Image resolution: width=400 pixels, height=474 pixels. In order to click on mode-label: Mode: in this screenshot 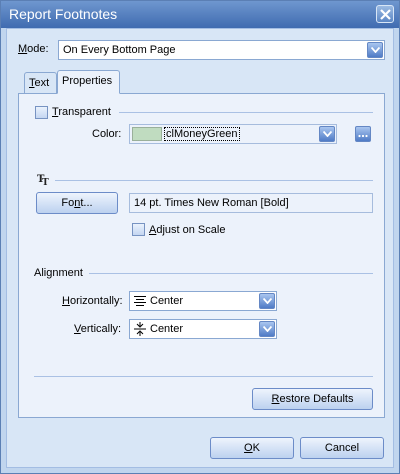, I will do `click(33, 49)`.